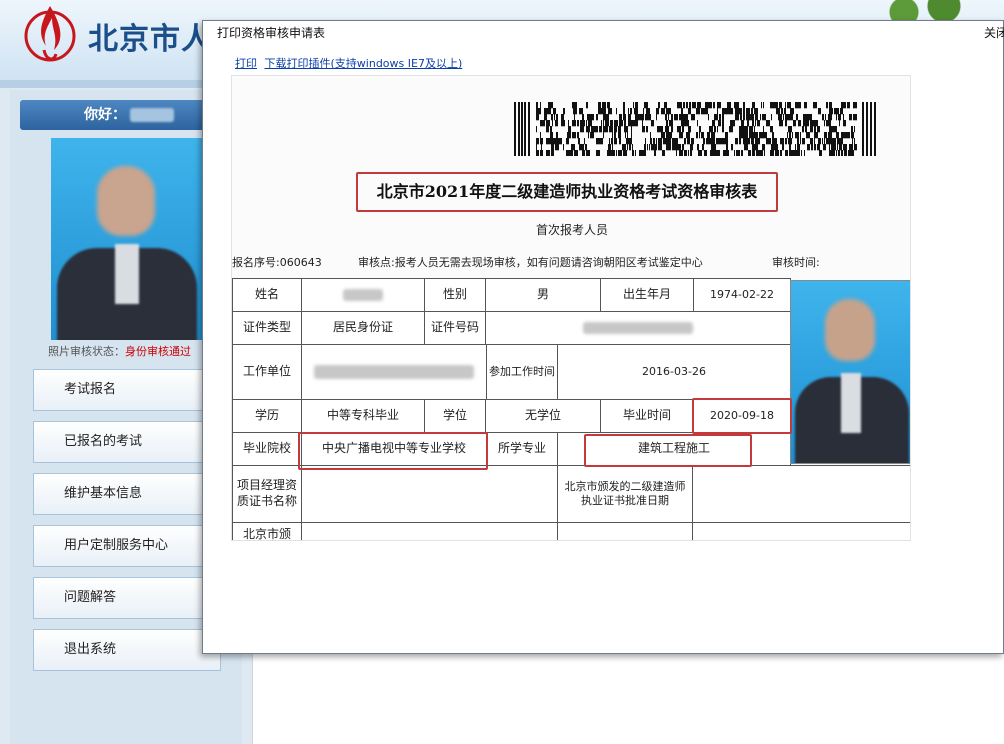 The image size is (1004, 744). I want to click on nav-label: 已报名的考试, so click(103, 441).